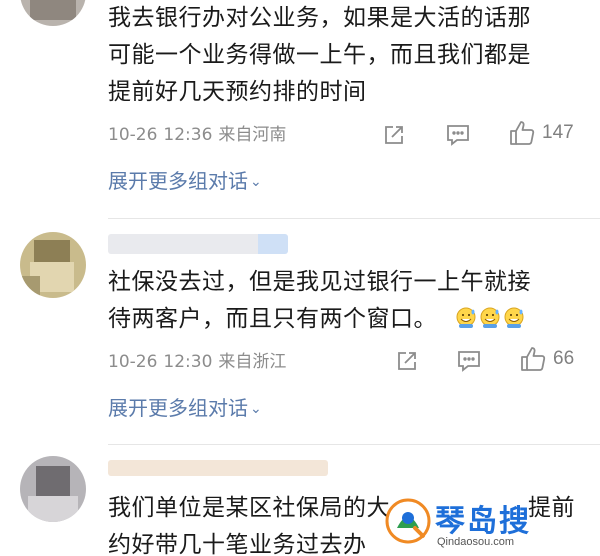 This screenshot has height=556, width=600. What do you see at coordinates (558, 132) in the screenshot?
I see `like-count: 147` at bounding box center [558, 132].